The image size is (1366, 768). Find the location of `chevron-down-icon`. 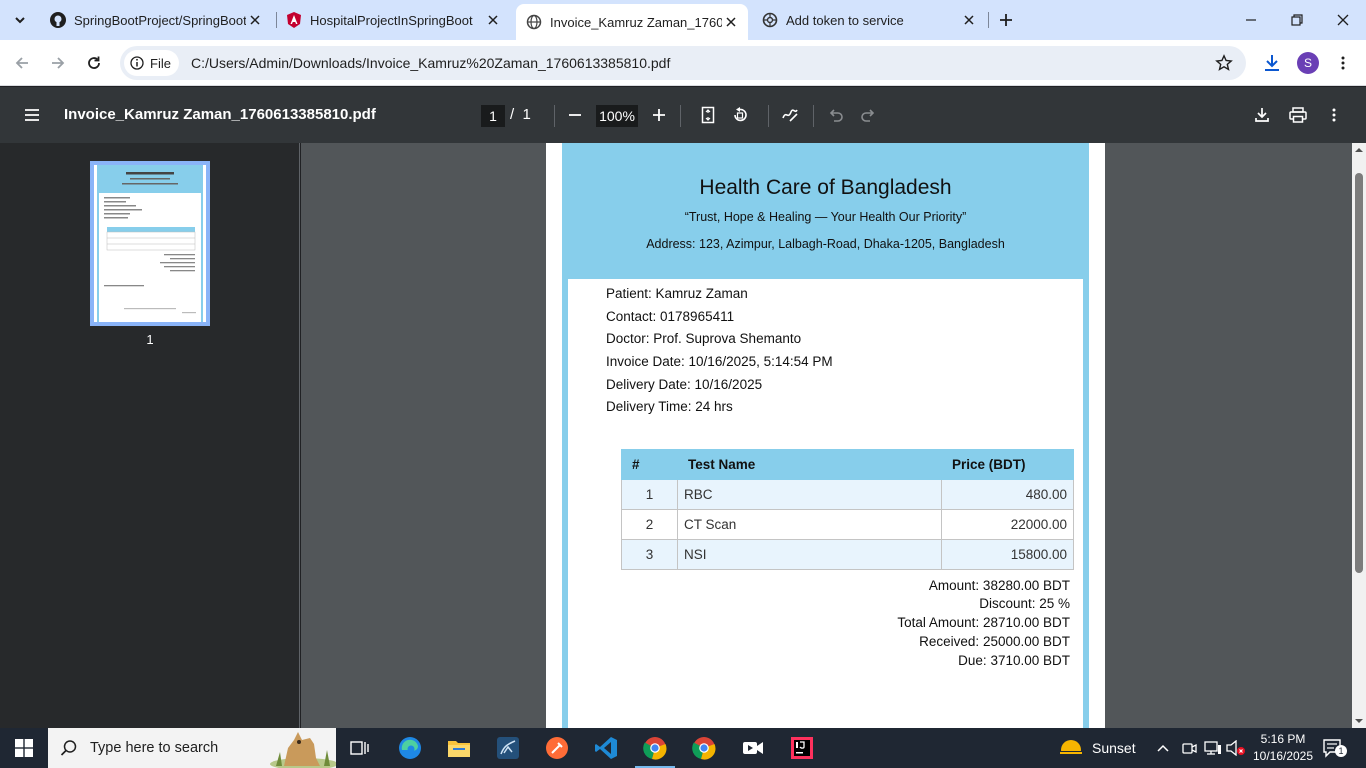

chevron-down-icon is located at coordinates (20, 20).